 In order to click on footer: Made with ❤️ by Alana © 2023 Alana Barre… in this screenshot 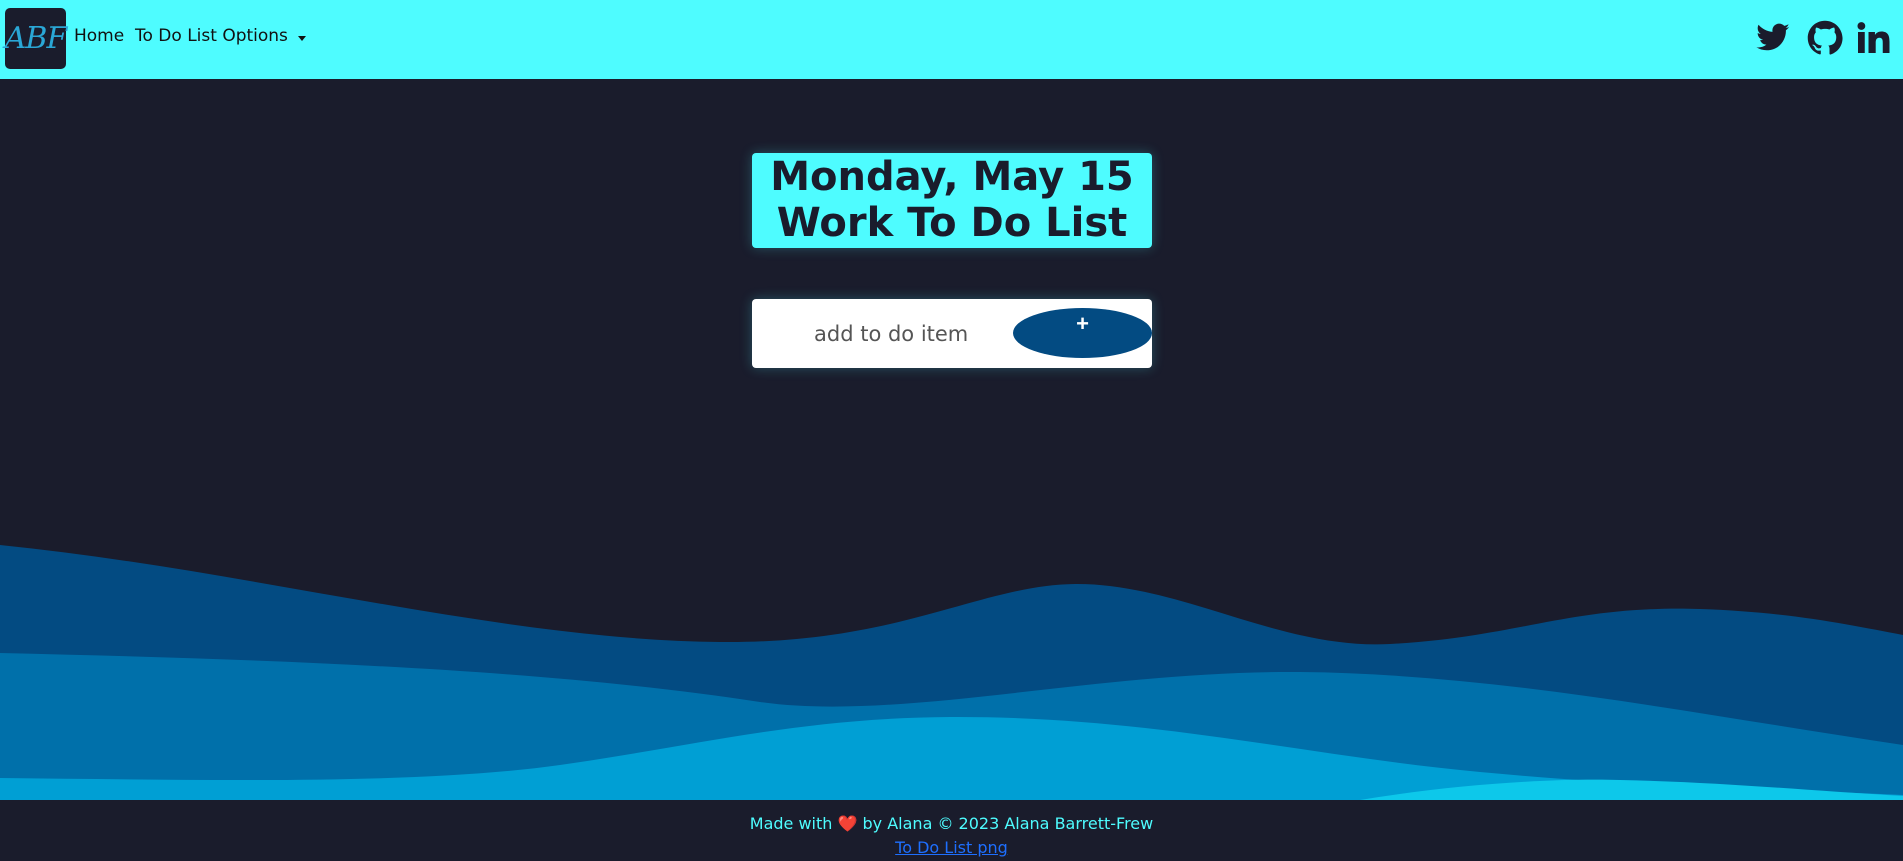, I will do `click(951, 830)`.